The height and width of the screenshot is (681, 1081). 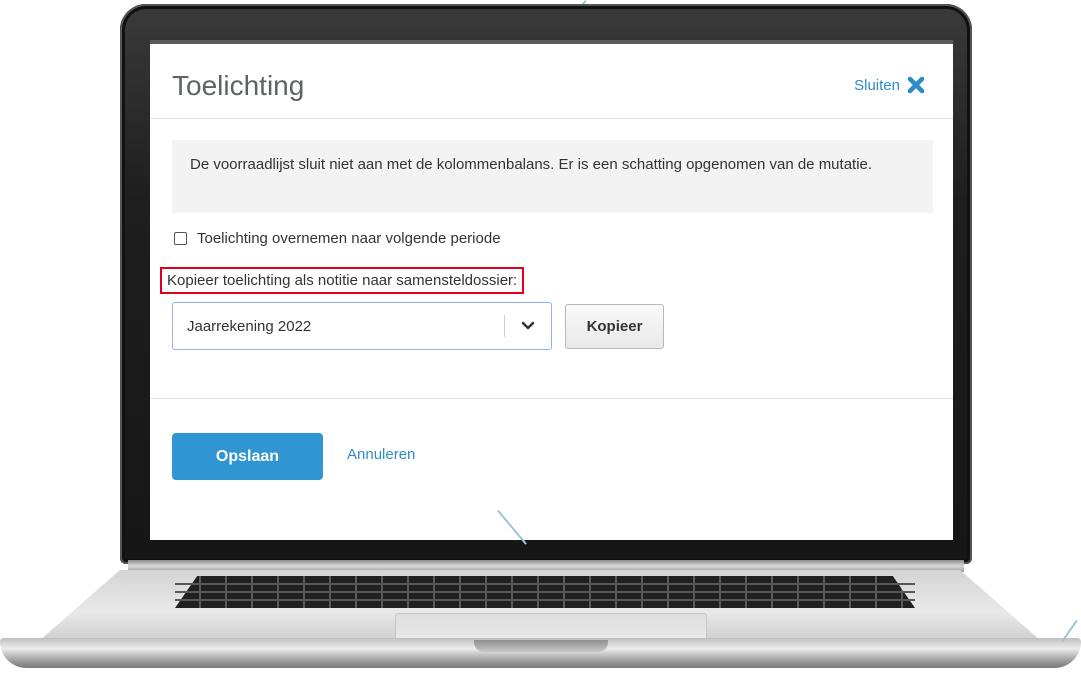 I want to click on close-icon, so click(x=916, y=85).